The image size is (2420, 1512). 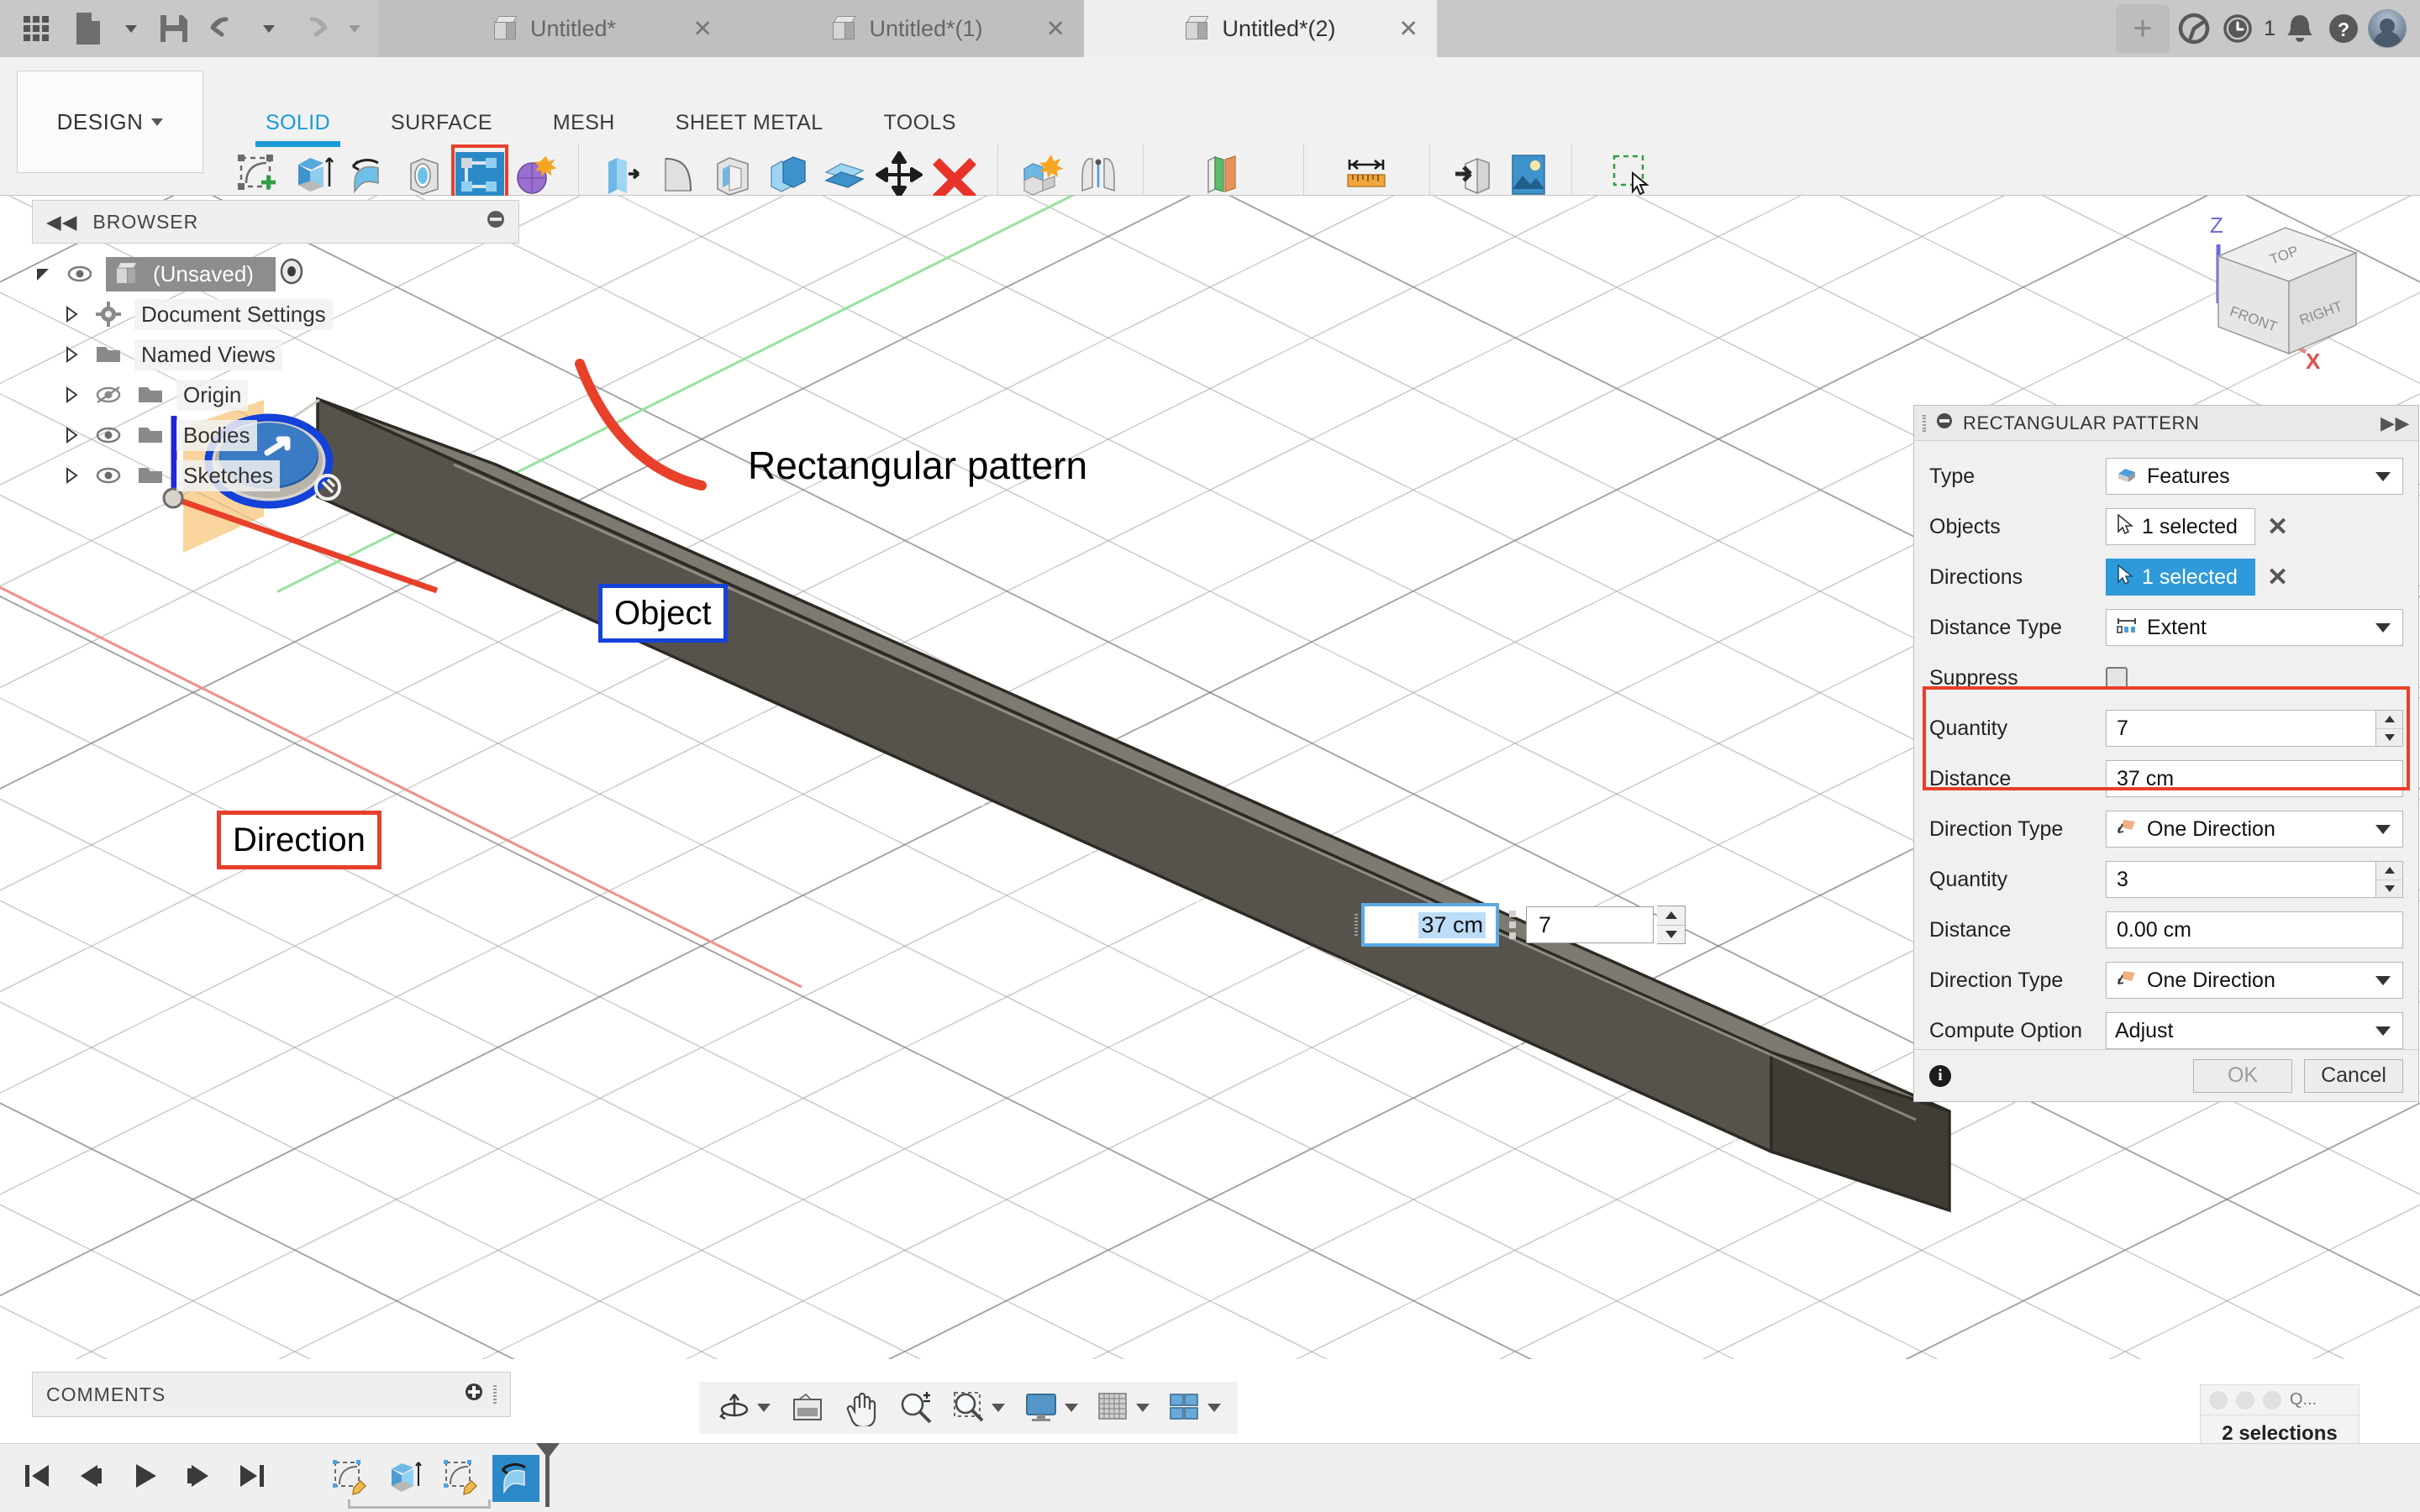 I want to click on direction-type-1-select: One Direction, so click(x=2254, y=829).